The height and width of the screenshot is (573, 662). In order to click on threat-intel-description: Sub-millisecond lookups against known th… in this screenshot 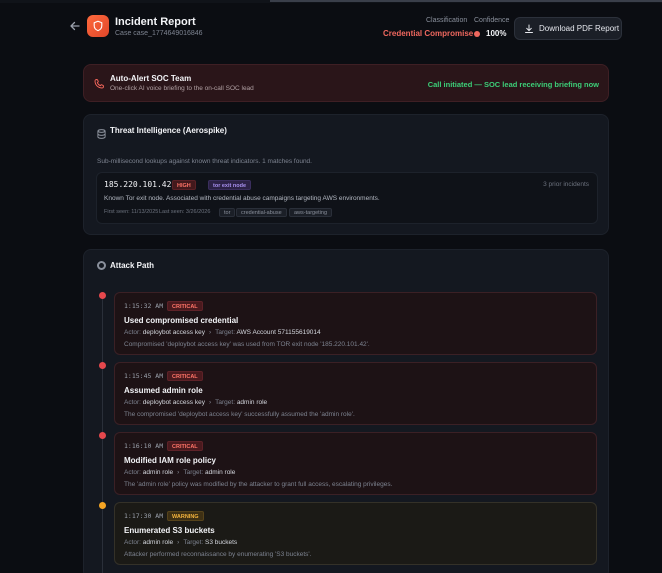, I will do `click(204, 161)`.